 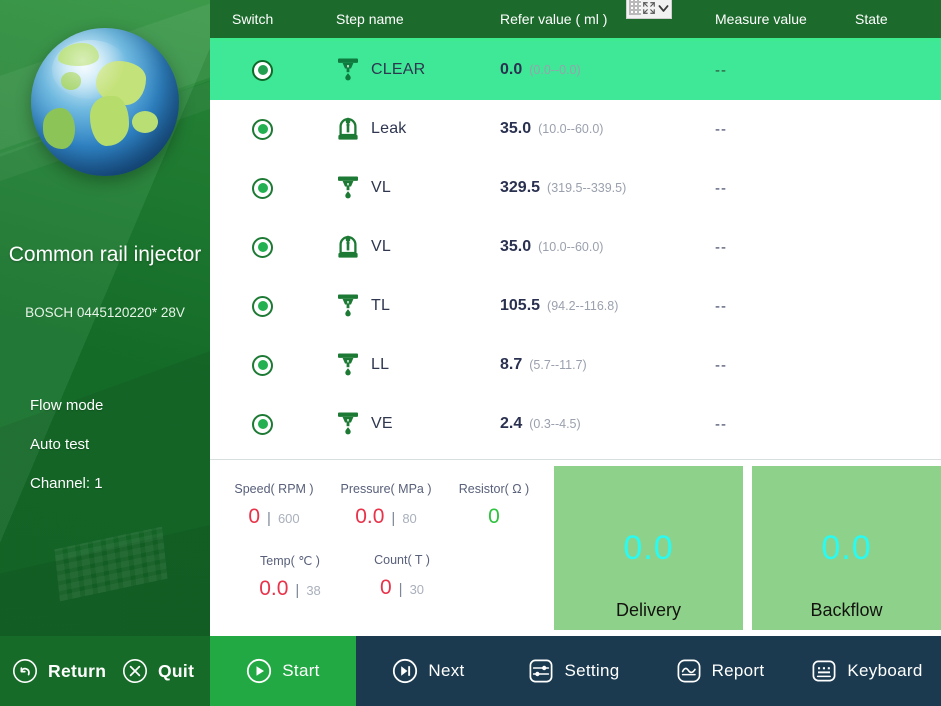 I want to click on table-row: TL 105.5 (94.2--116.8) --, so click(x=575, y=306).